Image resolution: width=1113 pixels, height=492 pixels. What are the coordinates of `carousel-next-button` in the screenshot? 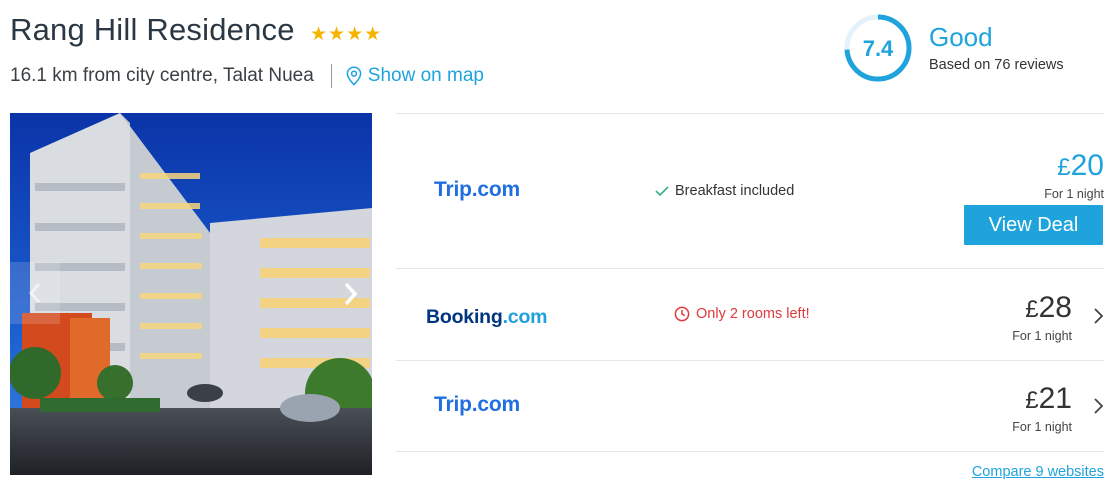 It's located at (351, 294).